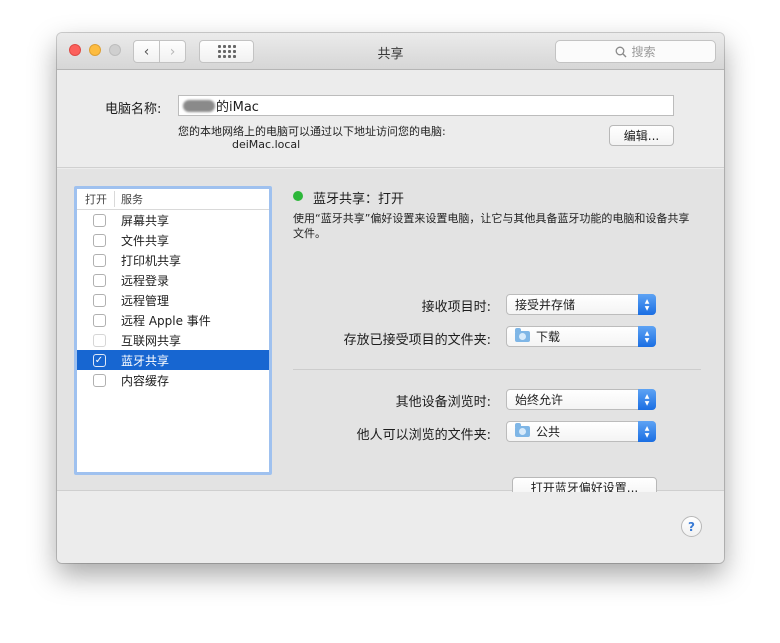  Describe the element at coordinates (145, 300) in the screenshot. I see `service-label: 远程管理` at that location.